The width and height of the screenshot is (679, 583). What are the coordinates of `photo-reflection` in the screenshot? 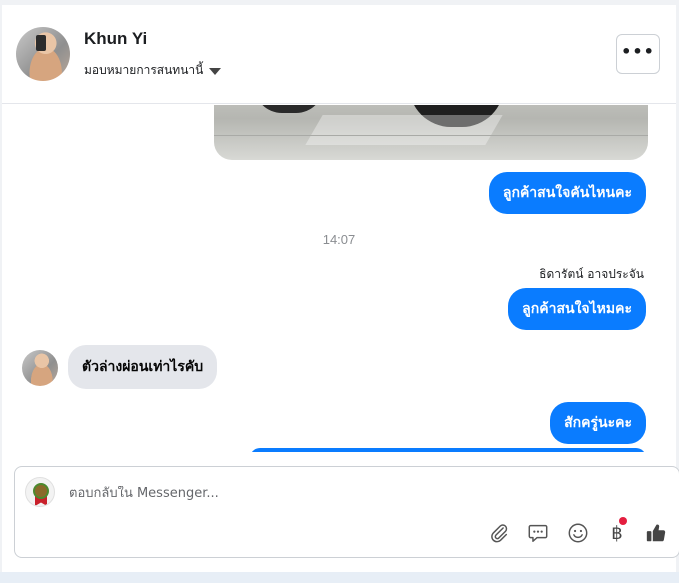 It's located at (404, 130).